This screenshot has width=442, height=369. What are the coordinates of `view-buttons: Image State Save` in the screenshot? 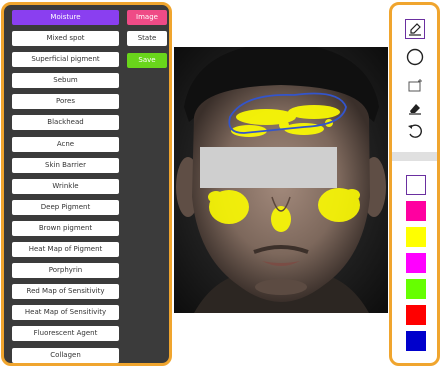 It's located at (147, 42).